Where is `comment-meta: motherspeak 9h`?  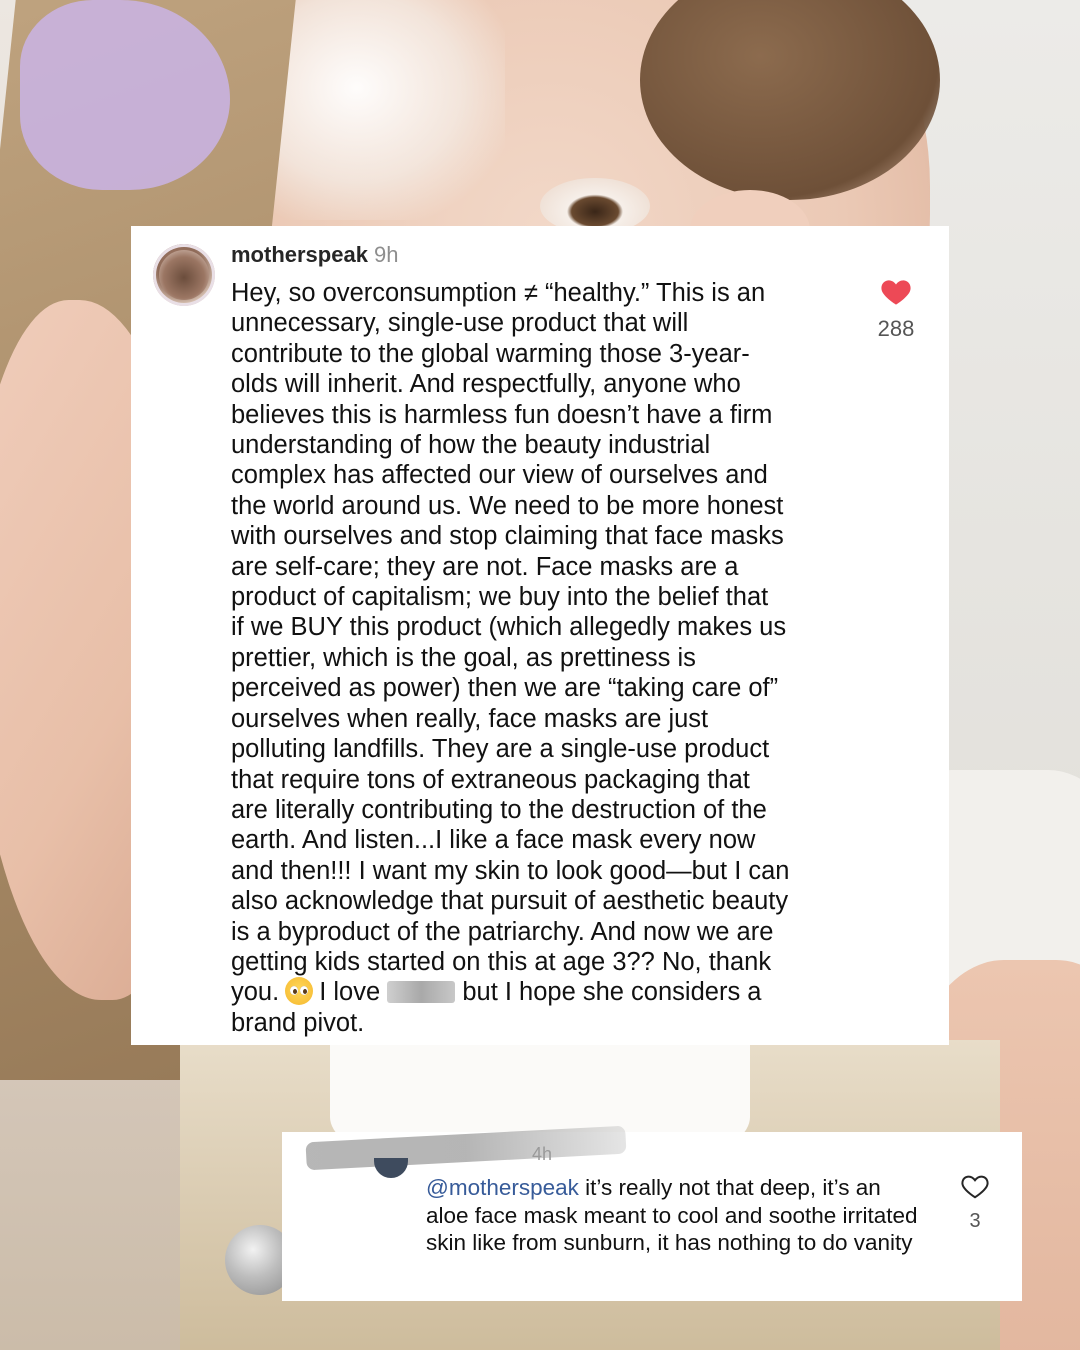
comment-meta: motherspeak 9h is located at coordinates (314, 255).